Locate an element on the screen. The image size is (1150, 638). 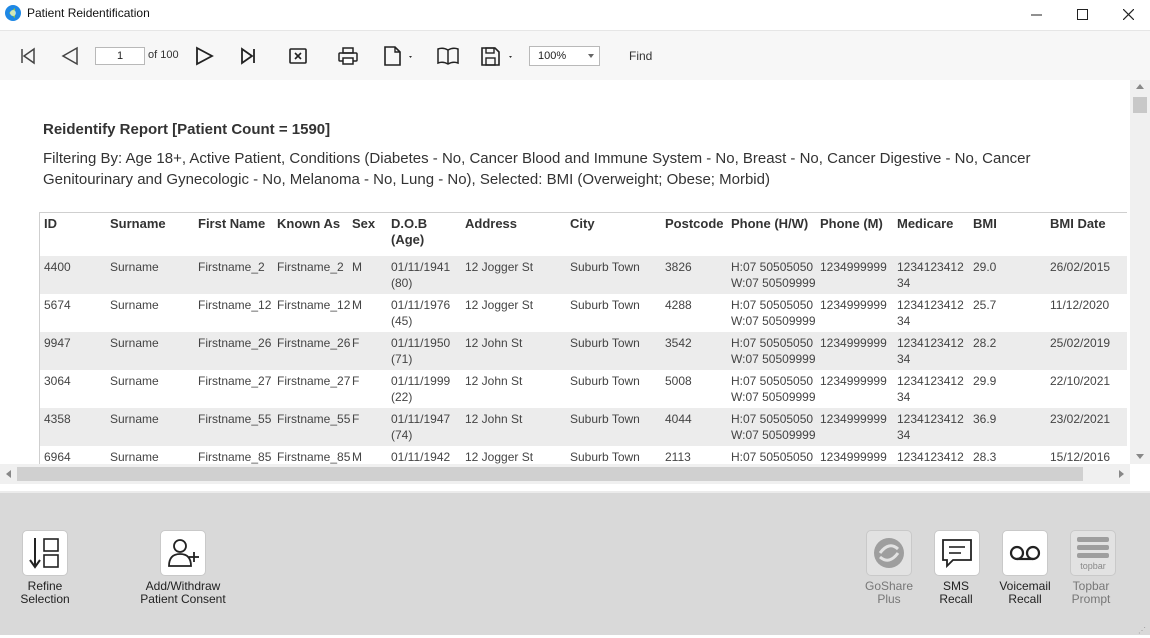
column-header-address: Address is located at coordinates (491, 223).